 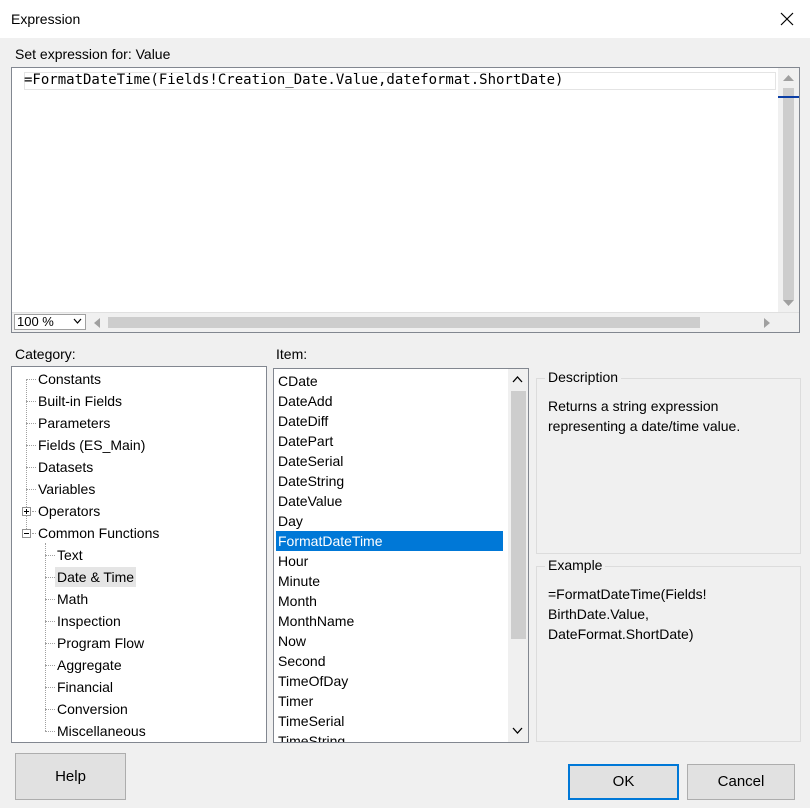 I want to click on ok-button: OK, so click(x=623, y=782).